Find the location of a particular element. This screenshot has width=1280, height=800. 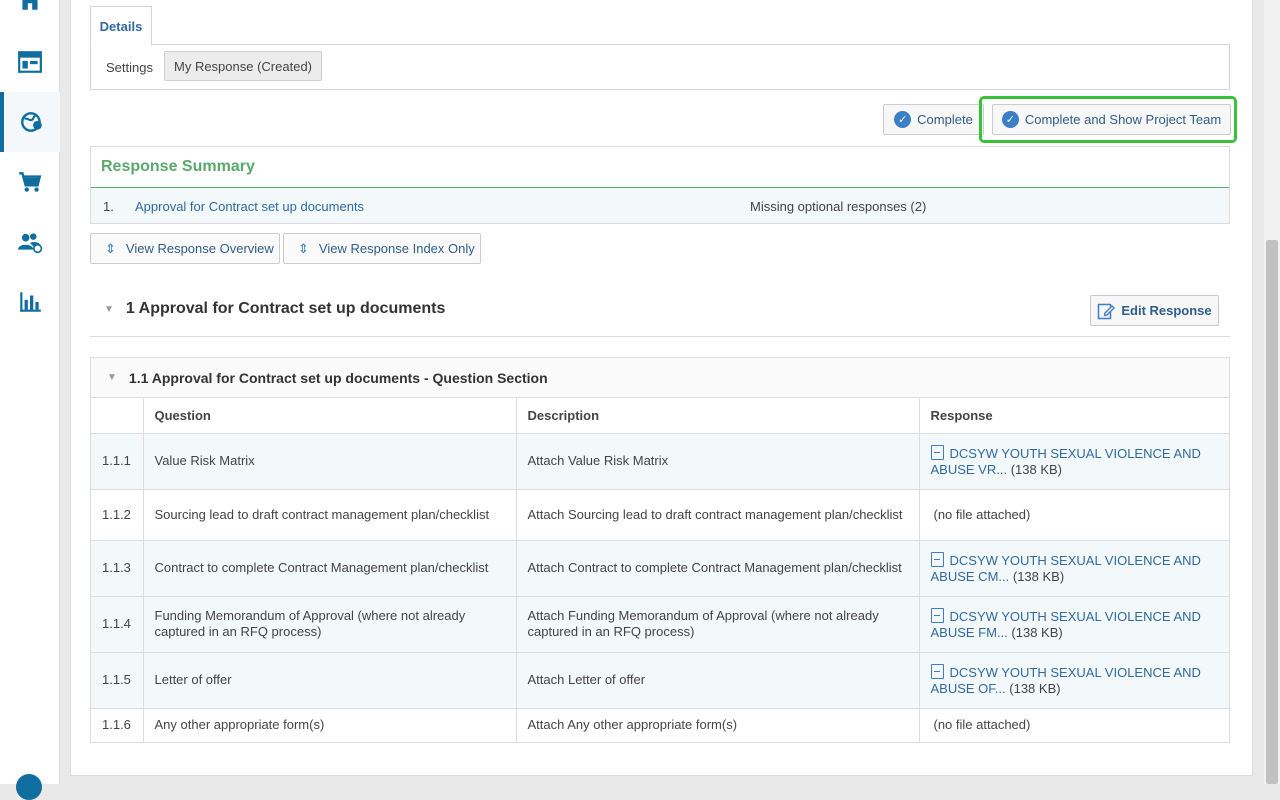

view-overview-label: View Response Overview is located at coordinates (199, 248).